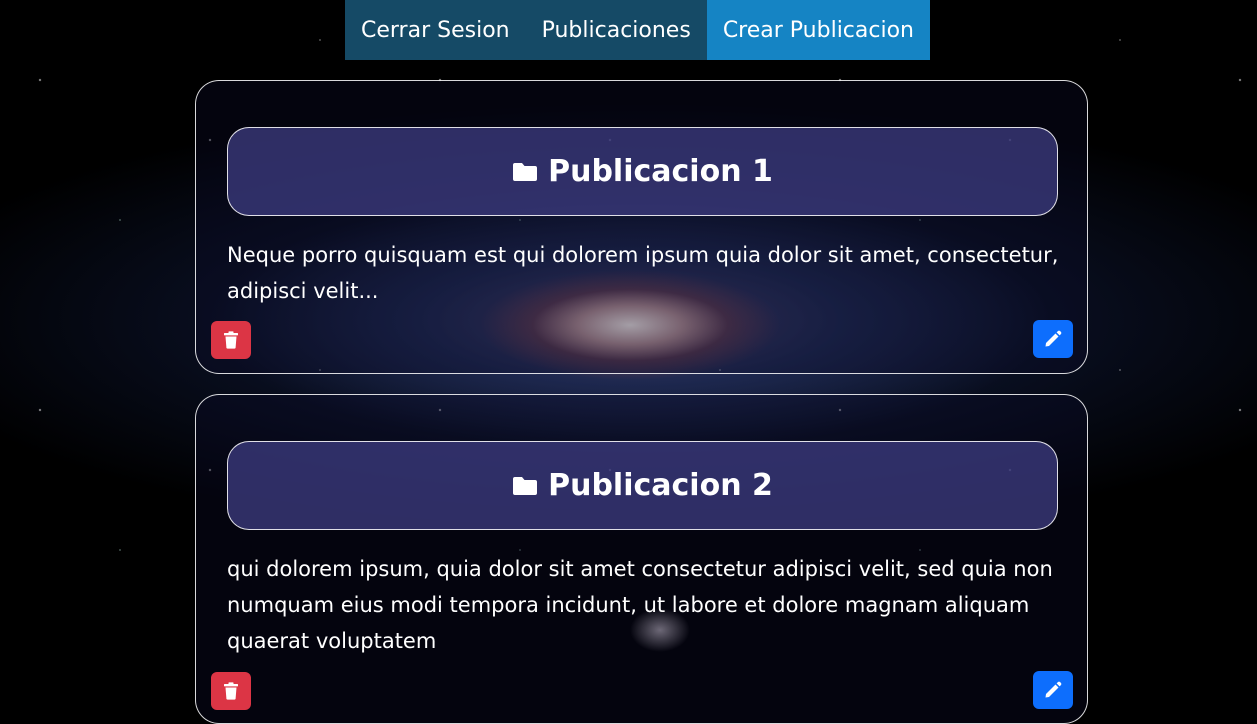 The image size is (1257, 724). I want to click on post-title-box: Publicacion 2, so click(642, 485).